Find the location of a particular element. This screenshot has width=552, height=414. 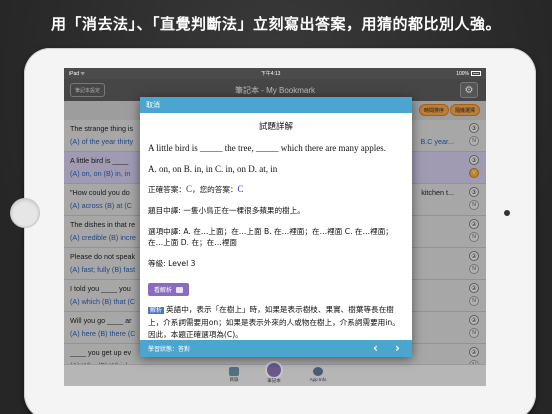

explanation-tag: 解析 is located at coordinates (156, 310).